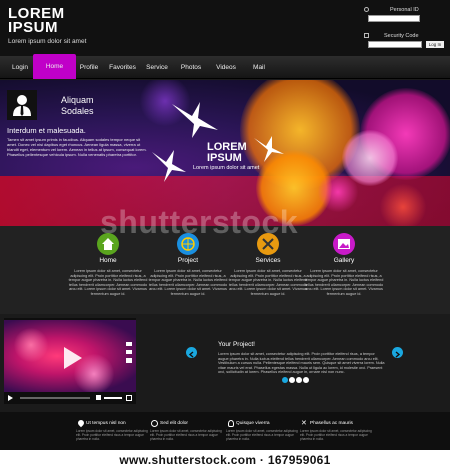  I want to click on play-icon, so click(73, 358).